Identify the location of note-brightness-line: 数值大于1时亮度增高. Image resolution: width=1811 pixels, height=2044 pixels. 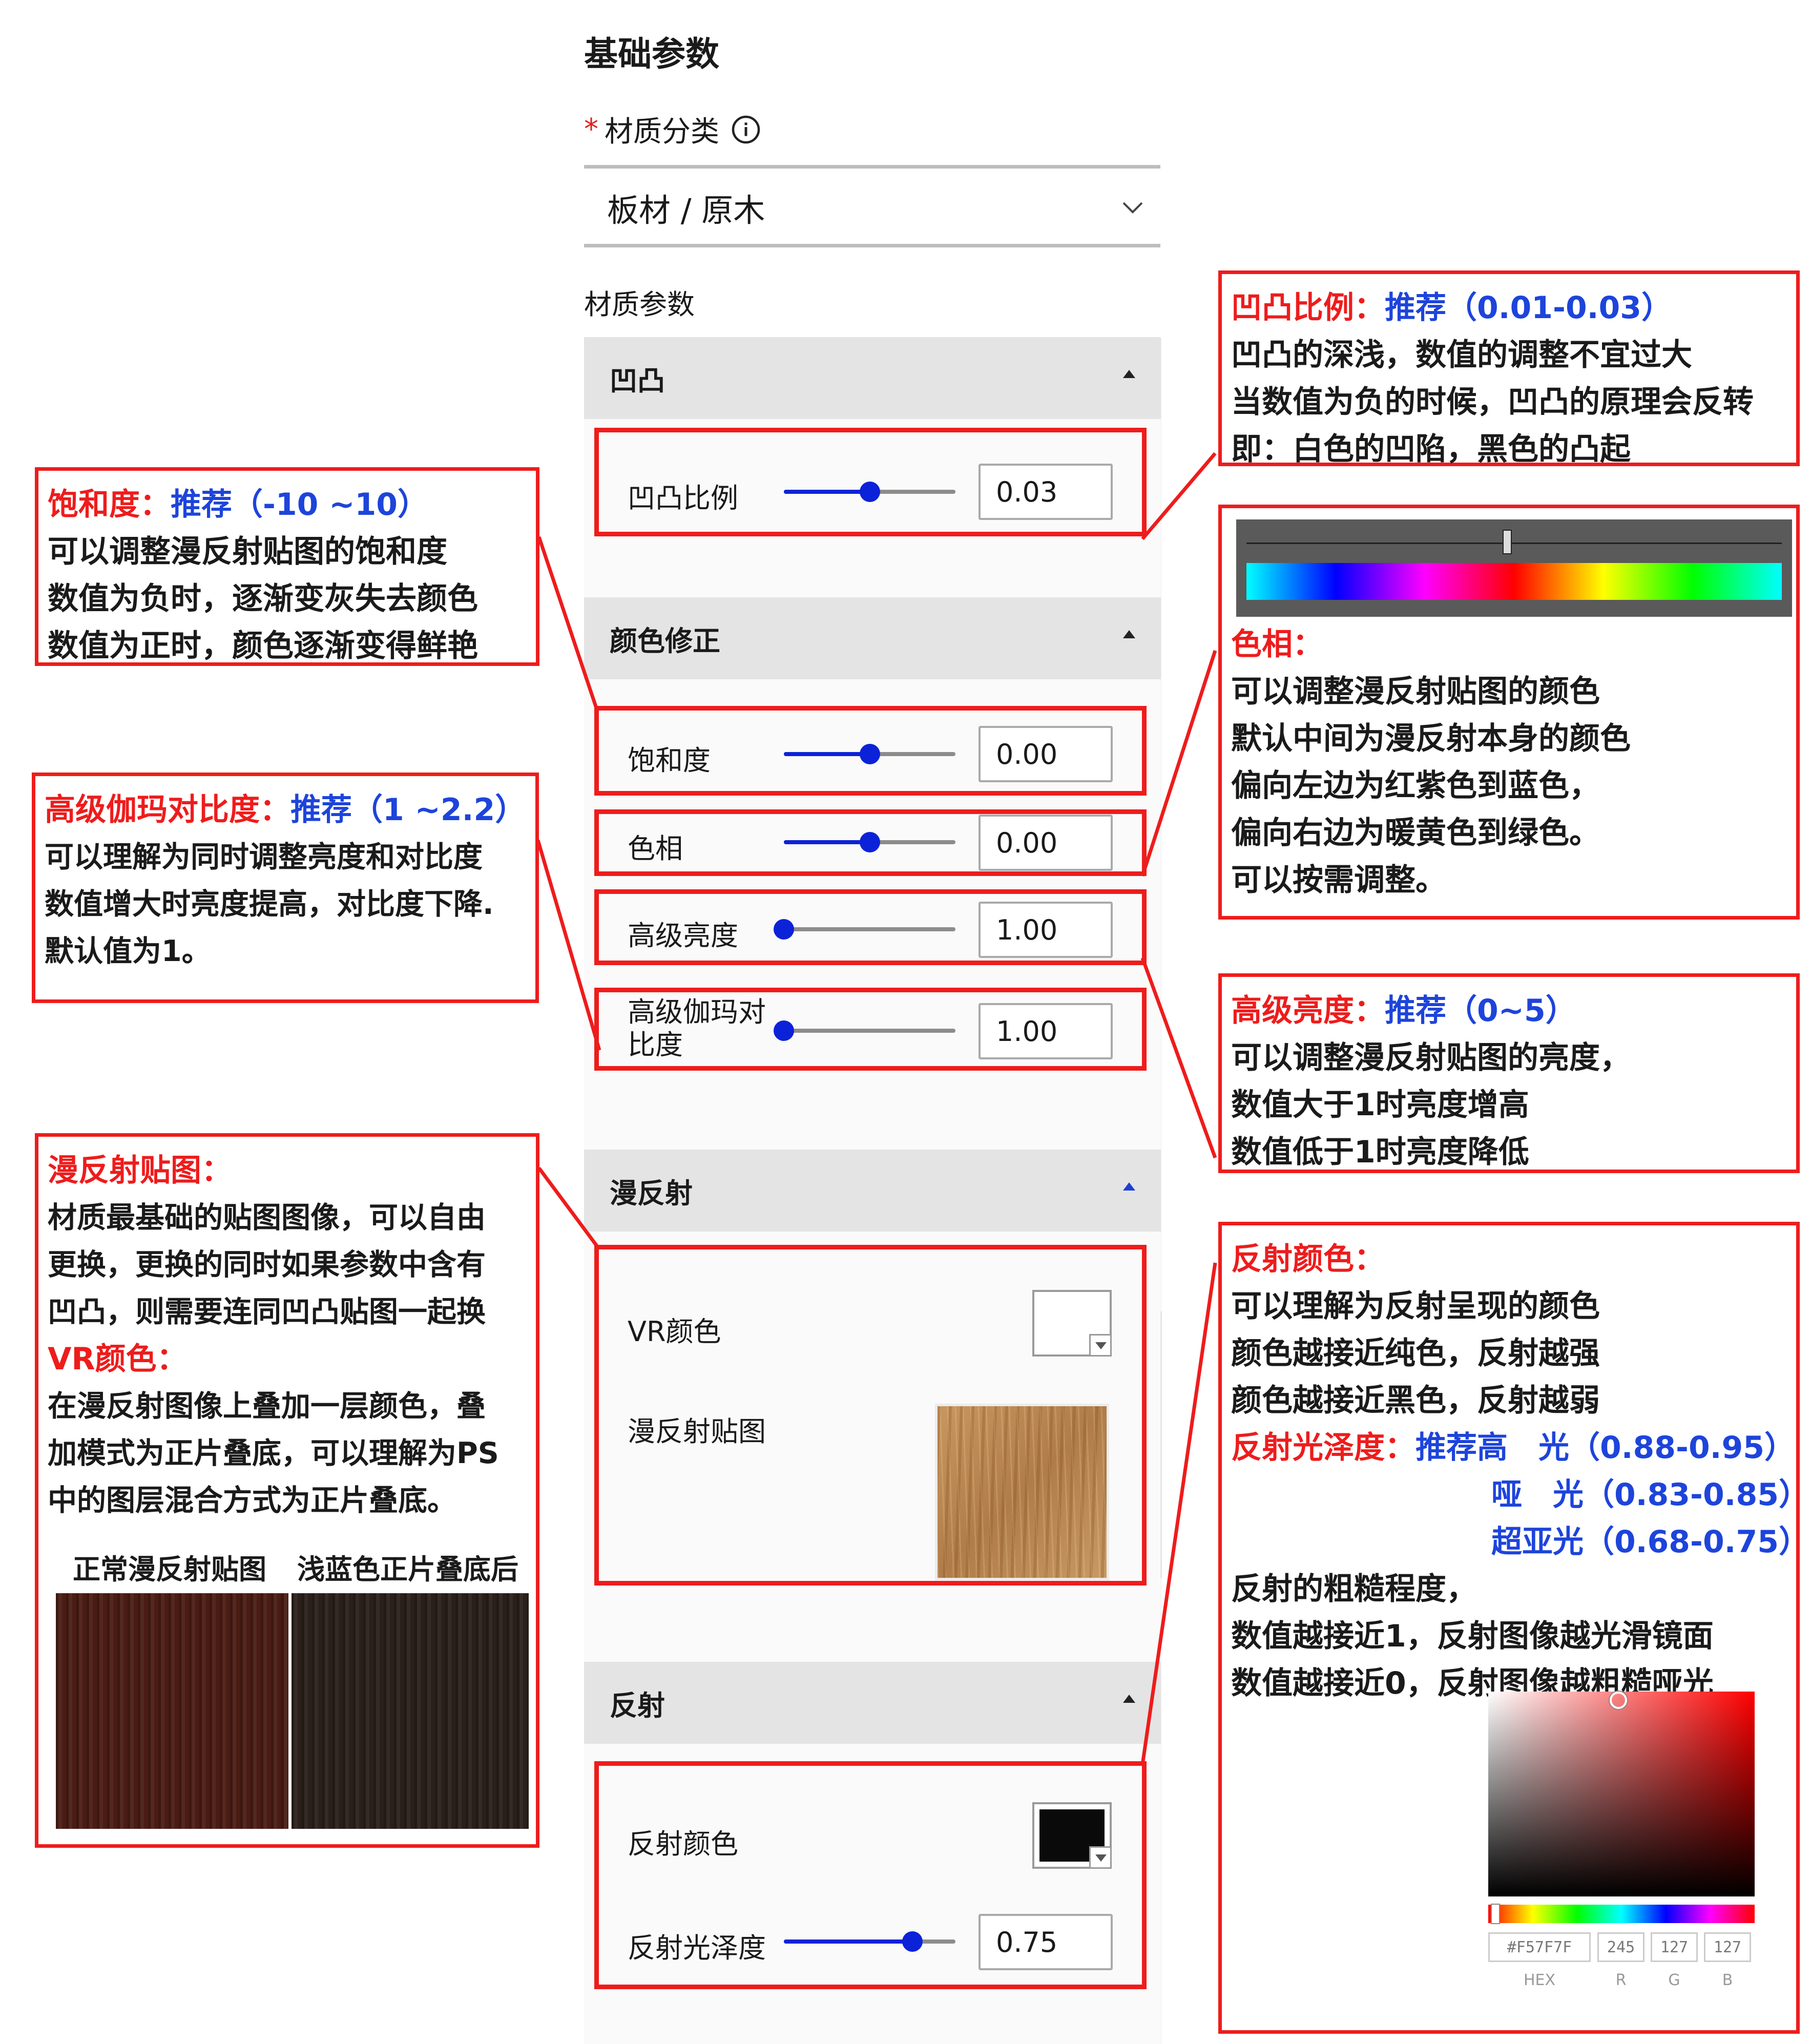
(1380, 1105).